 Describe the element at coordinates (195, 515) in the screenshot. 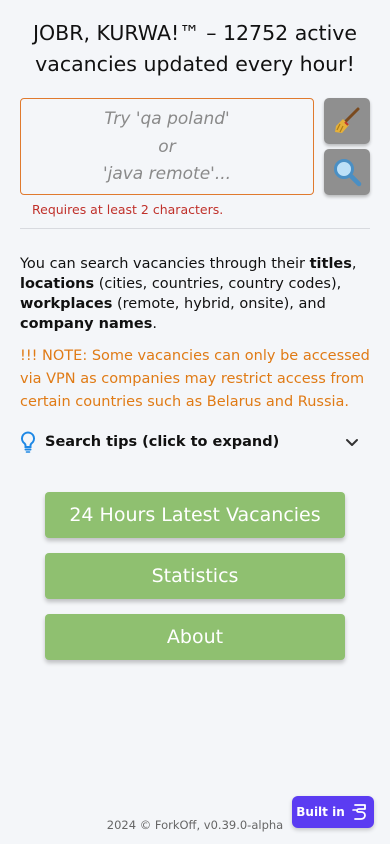

I see `latest-vacancies-button: 24 Hours Latest Vacancies` at that location.